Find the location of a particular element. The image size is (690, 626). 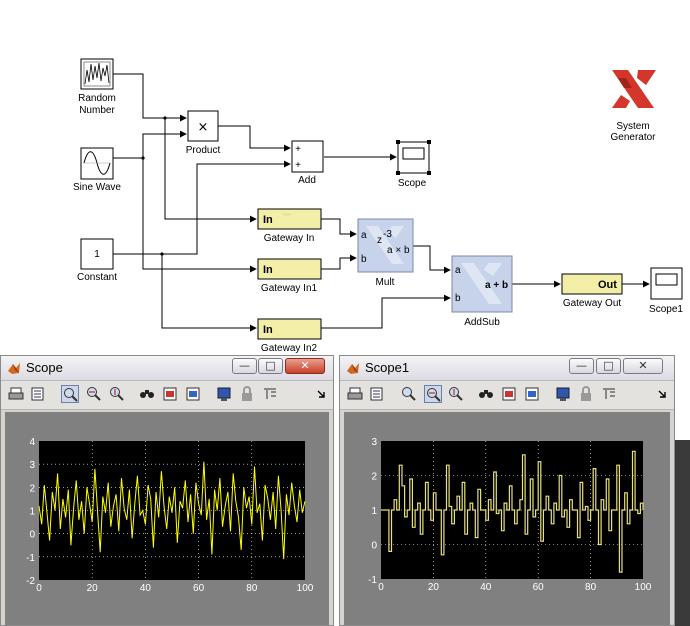

add-block: + + is located at coordinates (307, 156).